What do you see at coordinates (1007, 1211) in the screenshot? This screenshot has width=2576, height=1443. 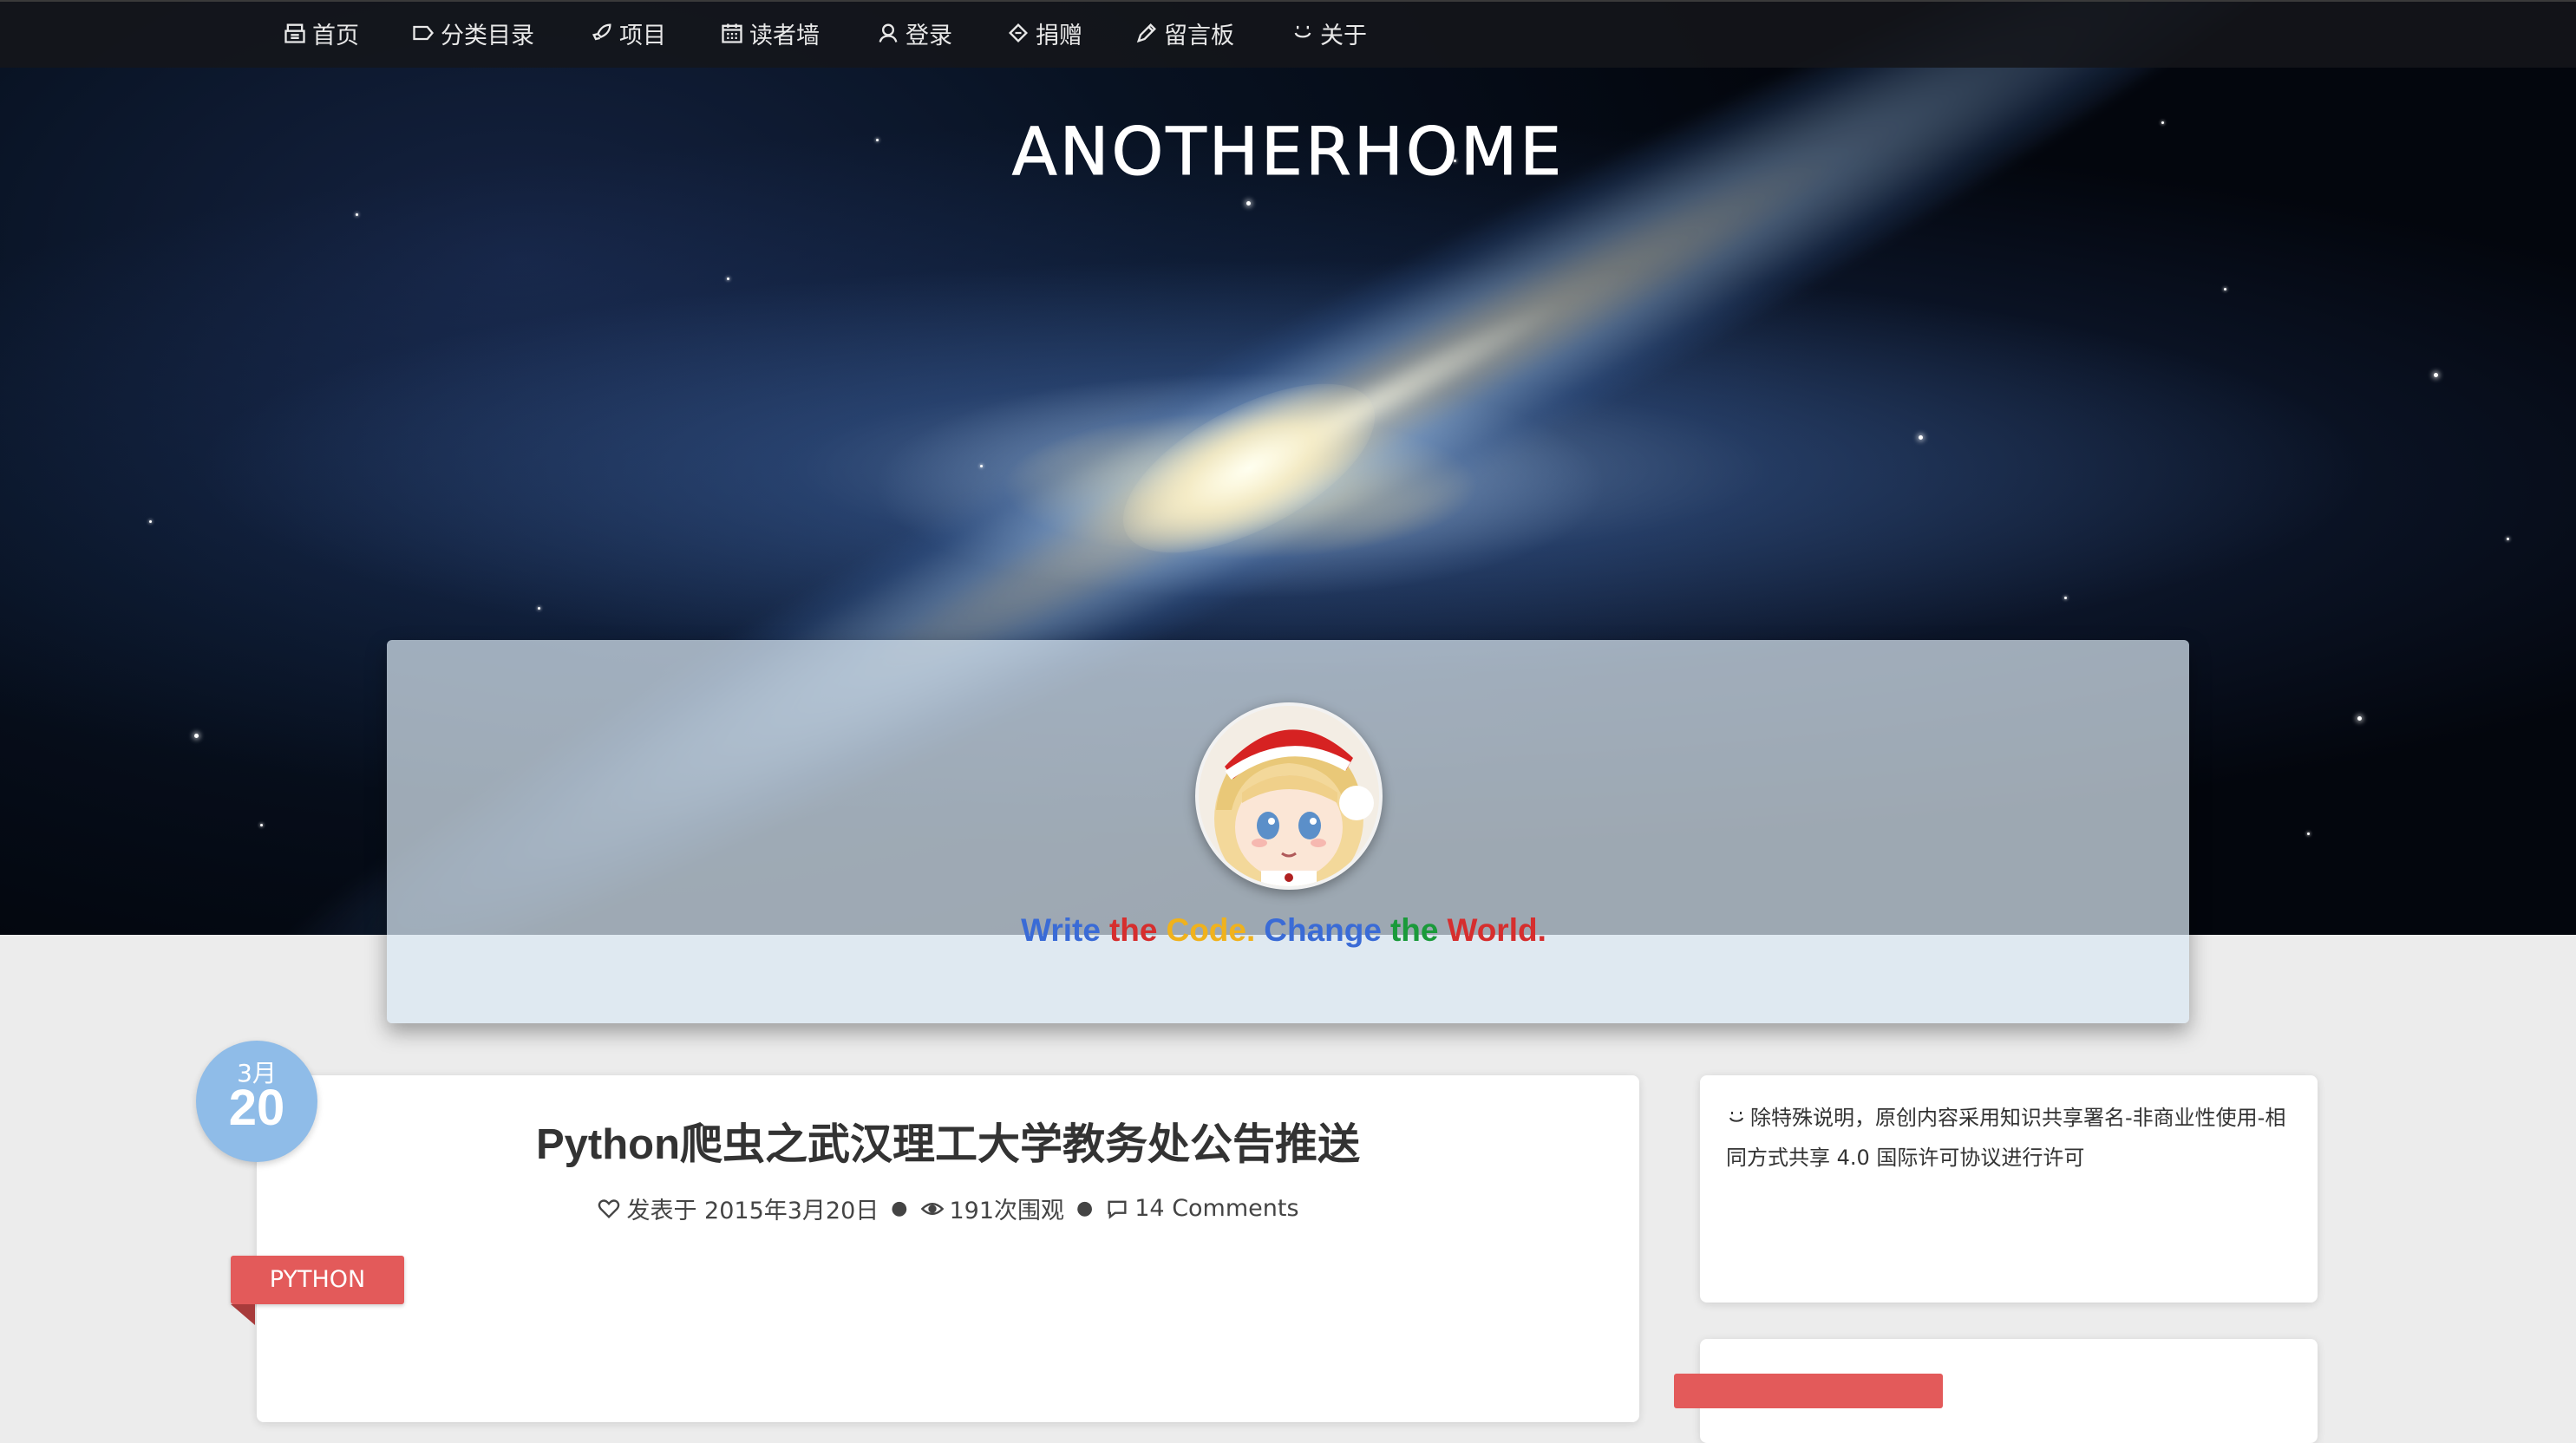 I see `post-views-text: 191次围观` at bounding box center [1007, 1211].